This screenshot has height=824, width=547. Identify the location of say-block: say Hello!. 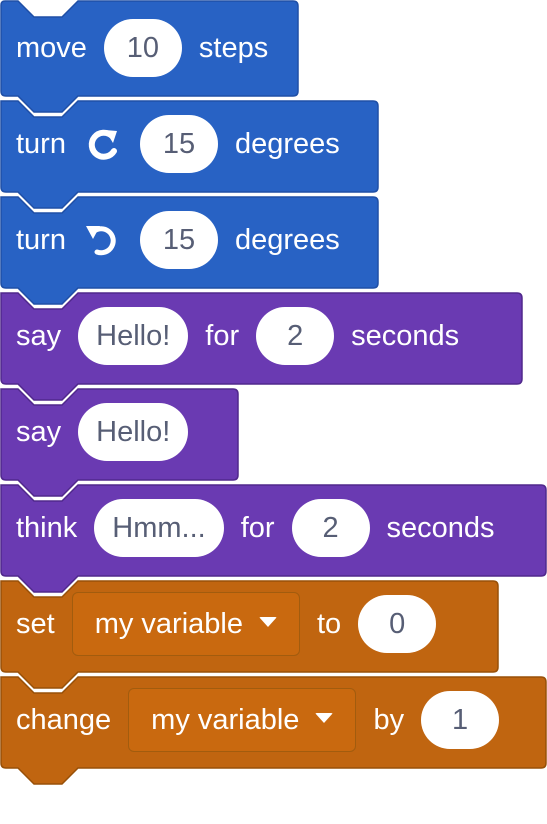
(102, 432).